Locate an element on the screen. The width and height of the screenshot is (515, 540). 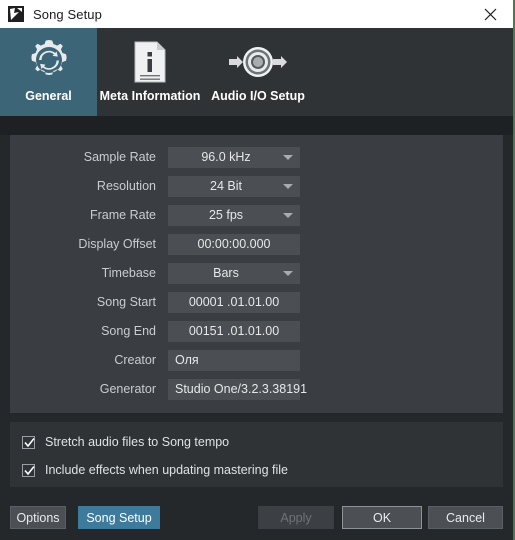
row-creator: Creator Оля is located at coordinates (155, 360).